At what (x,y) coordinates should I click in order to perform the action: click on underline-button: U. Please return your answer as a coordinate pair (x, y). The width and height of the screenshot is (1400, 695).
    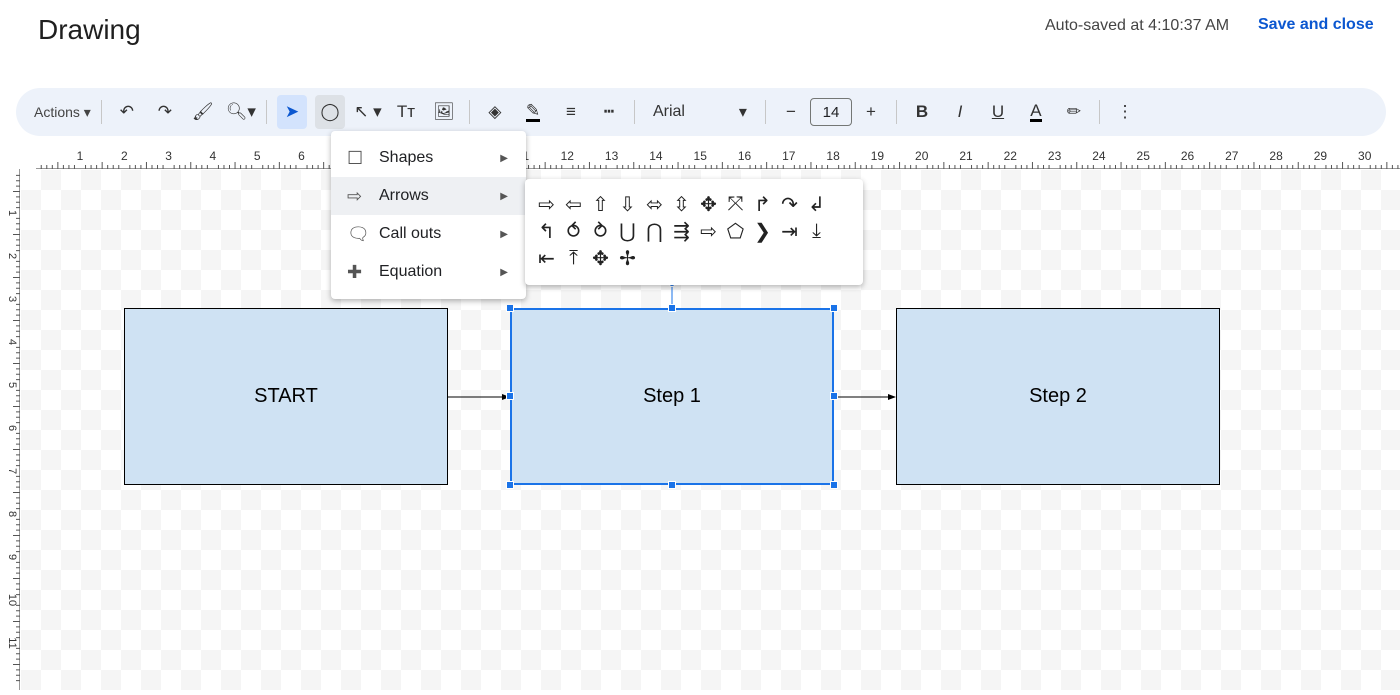
    Looking at the image, I should click on (998, 112).